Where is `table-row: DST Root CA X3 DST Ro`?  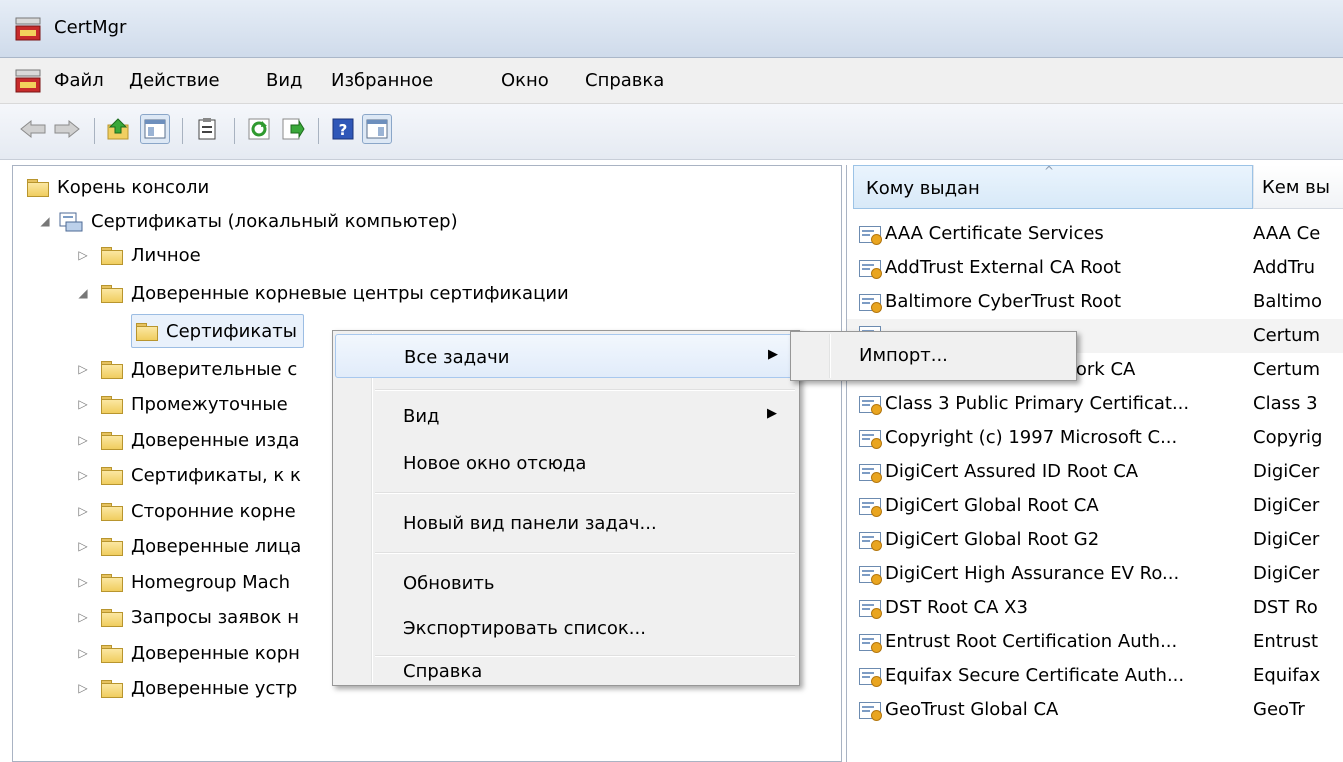
table-row: DST Root CA X3 DST Ro is located at coordinates (1095, 608).